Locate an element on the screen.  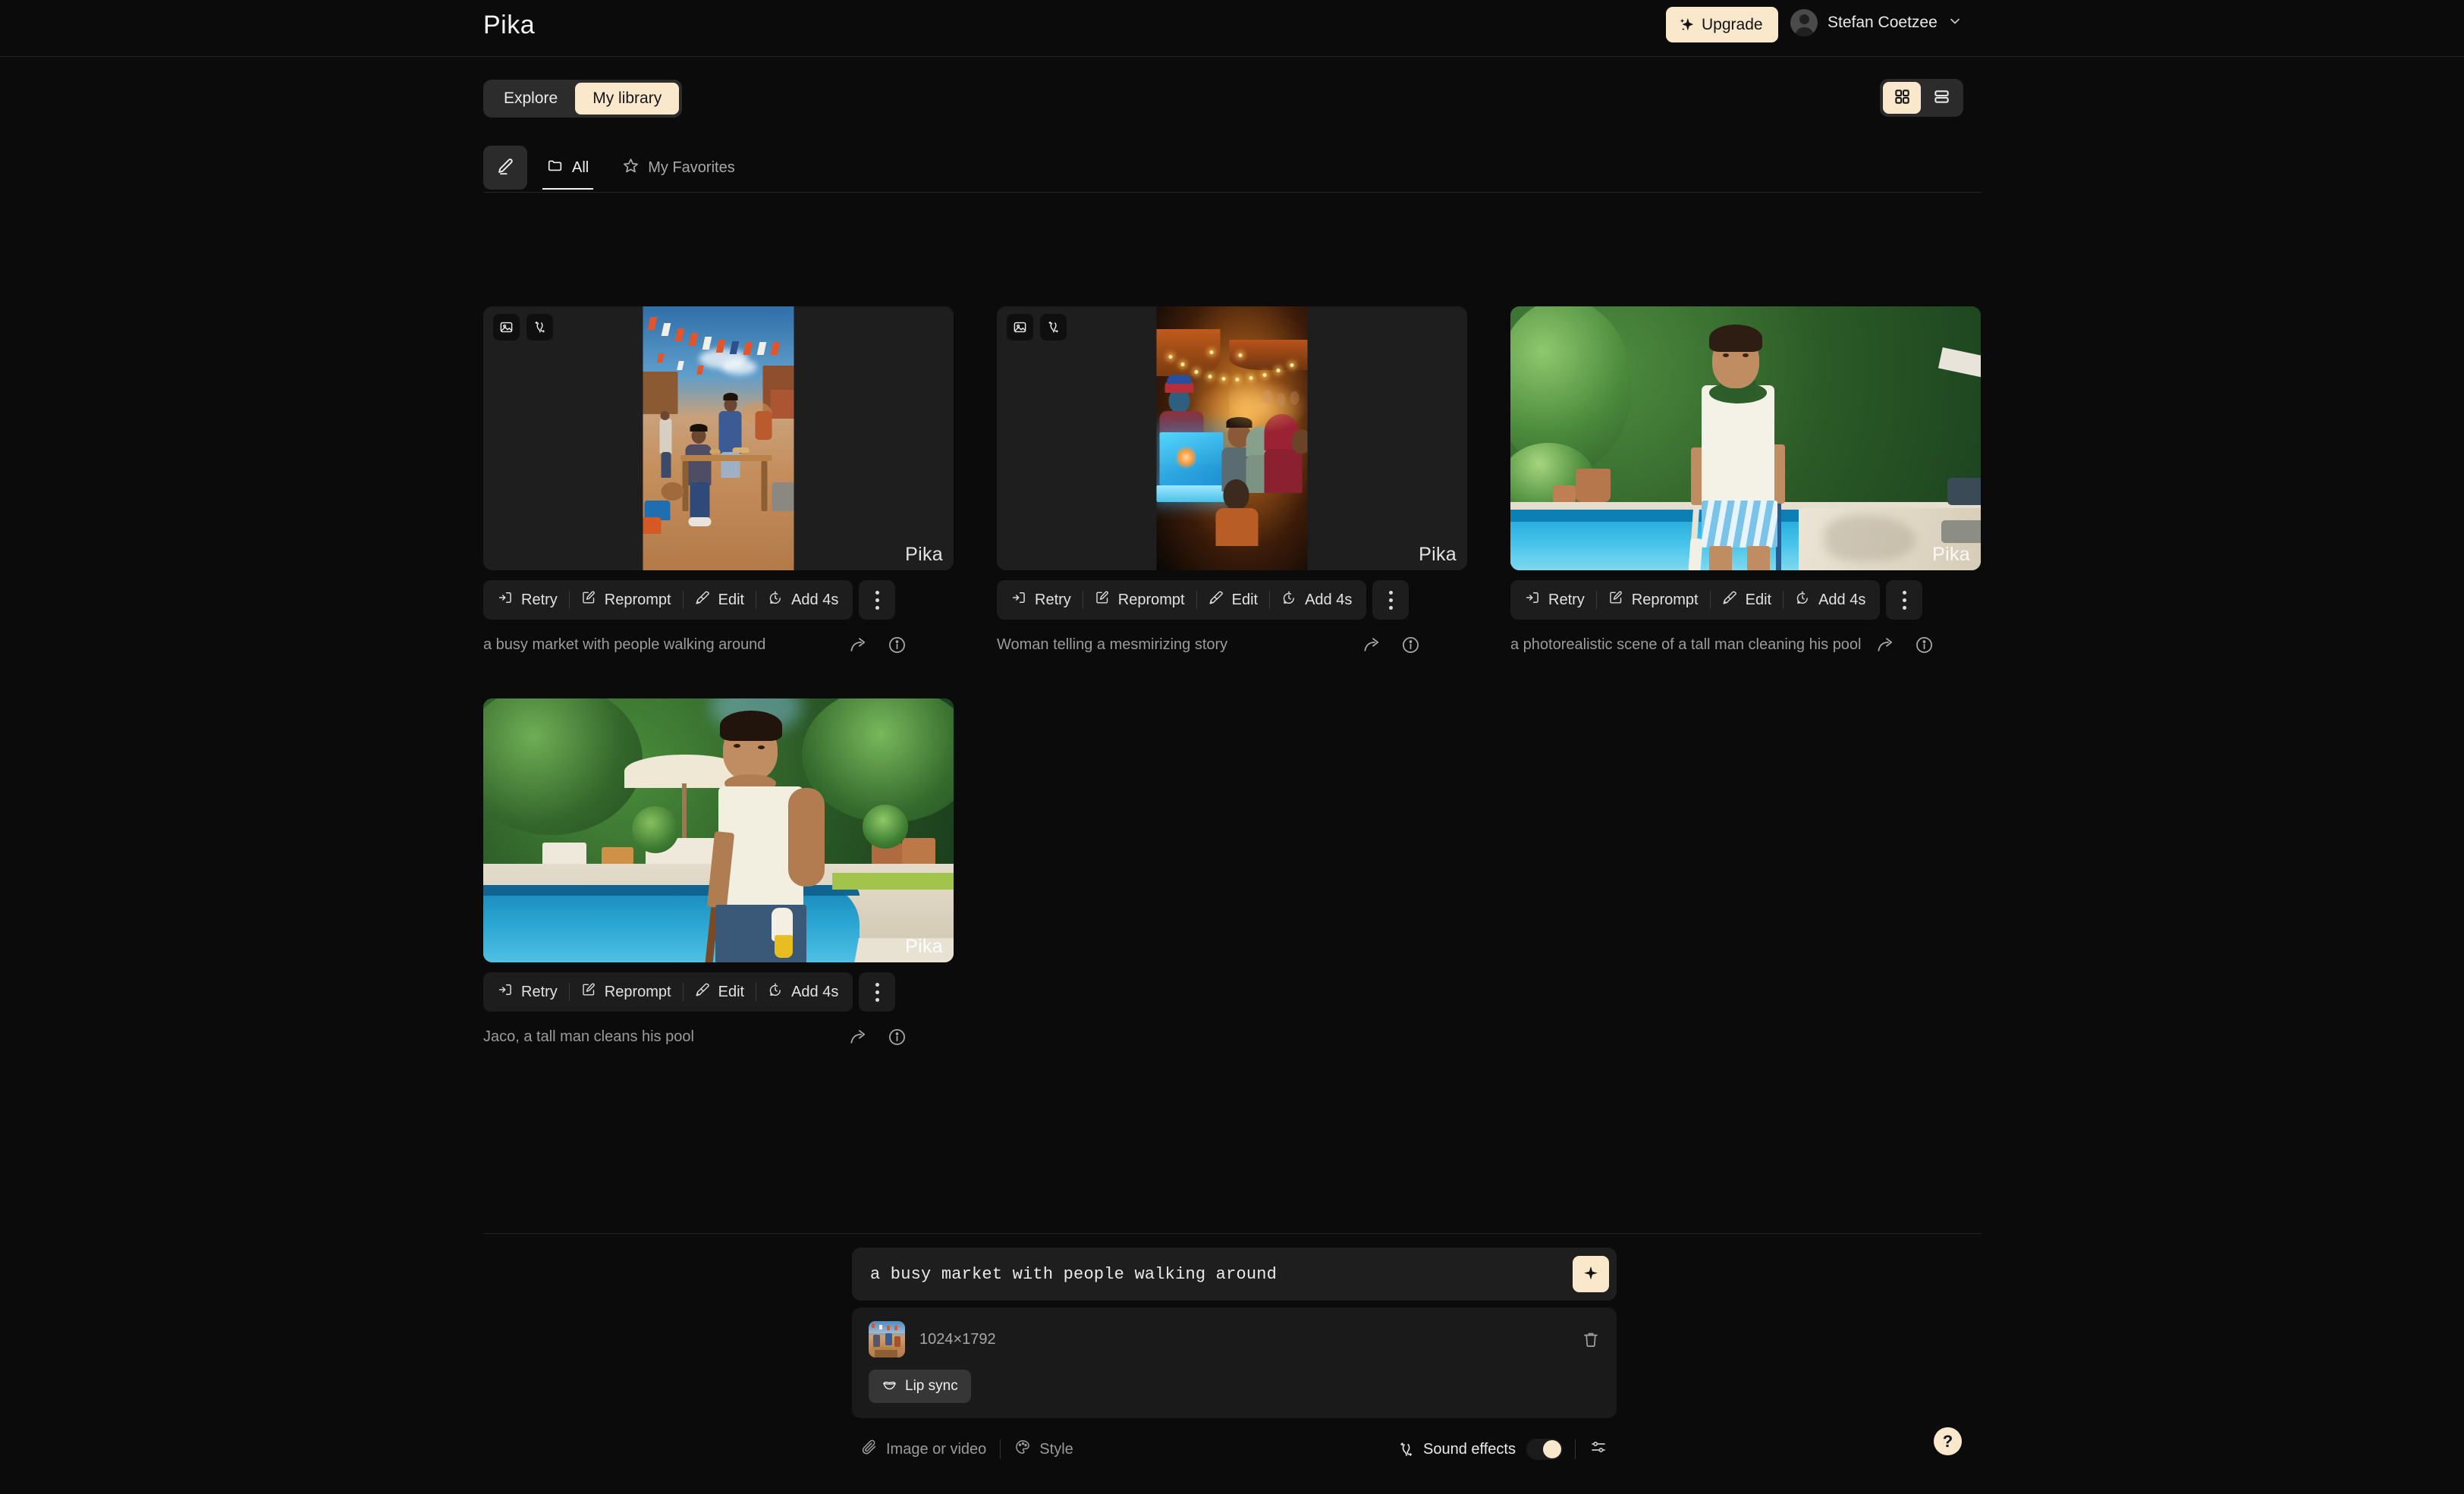
attachment-thumbnail is located at coordinates (887, 1339).